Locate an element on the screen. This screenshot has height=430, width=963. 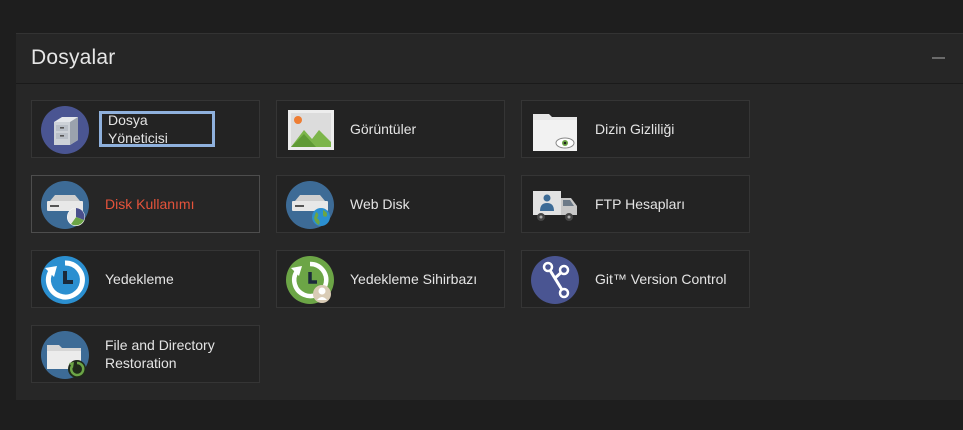
disk-usage-icon is located at coordinates (65, 205).